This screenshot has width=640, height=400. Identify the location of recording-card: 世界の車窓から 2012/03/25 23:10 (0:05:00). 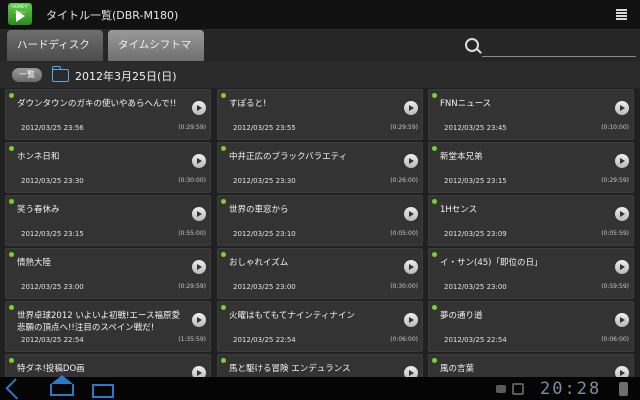
(320, 220).